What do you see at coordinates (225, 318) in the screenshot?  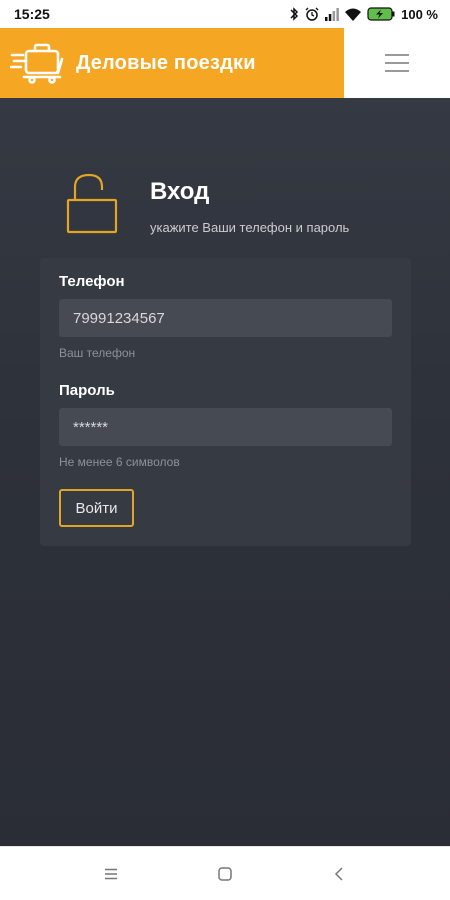 I see `phone-input` at bounding box center [225, 318].